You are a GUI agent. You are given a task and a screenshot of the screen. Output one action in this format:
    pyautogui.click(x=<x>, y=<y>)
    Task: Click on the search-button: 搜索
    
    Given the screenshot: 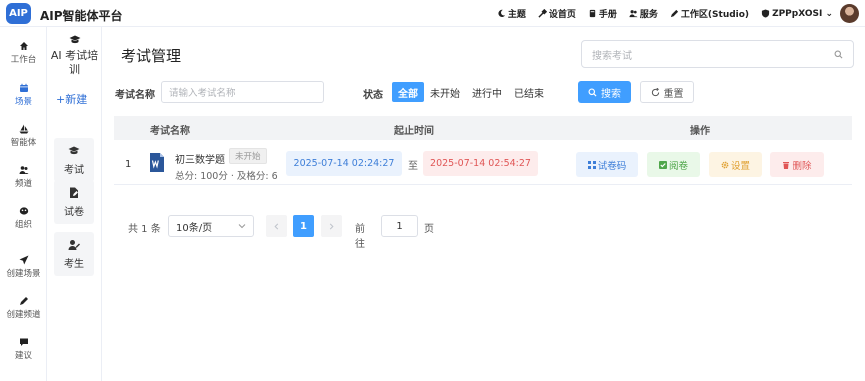 What is the action you would take?
    pyautogui.click(x=604, y=92)
    